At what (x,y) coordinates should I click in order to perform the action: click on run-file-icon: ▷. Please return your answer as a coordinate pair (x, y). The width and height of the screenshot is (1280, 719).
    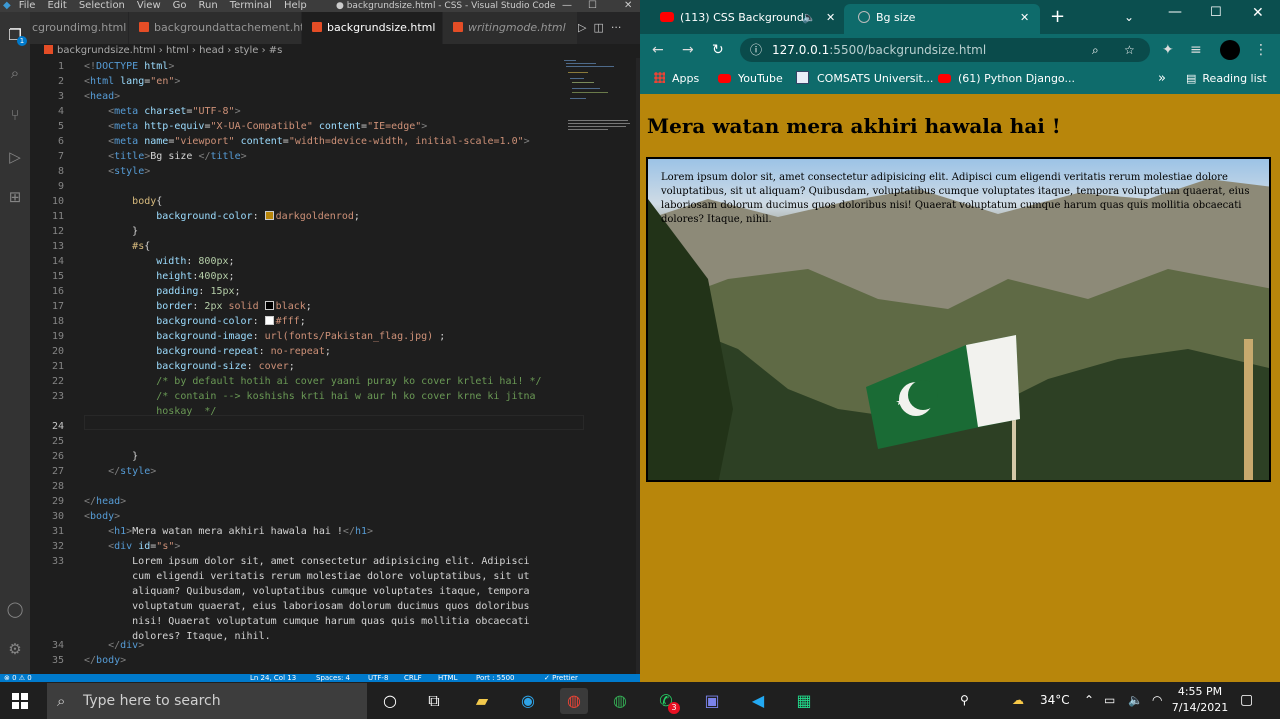
    Looking at the image, I should click on (582, 27).